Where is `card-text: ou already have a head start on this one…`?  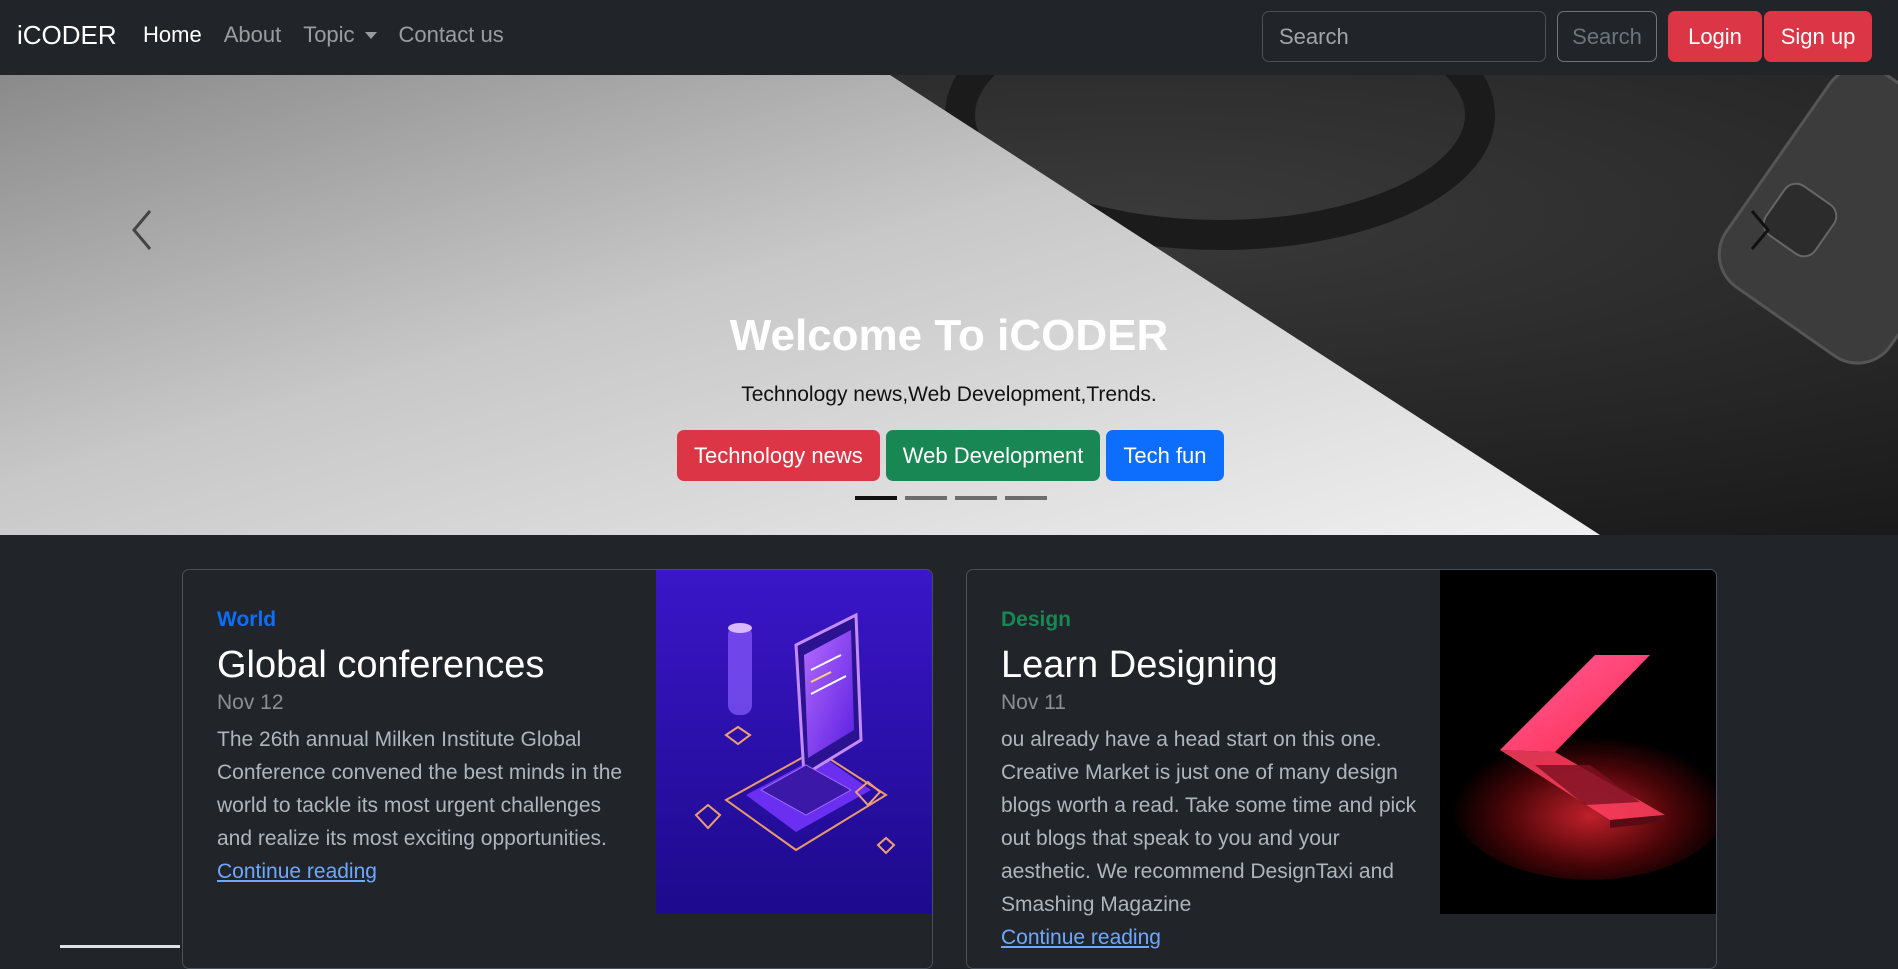
card-text: ou already have a head start on this one… is located at coordinates (1209, 822).